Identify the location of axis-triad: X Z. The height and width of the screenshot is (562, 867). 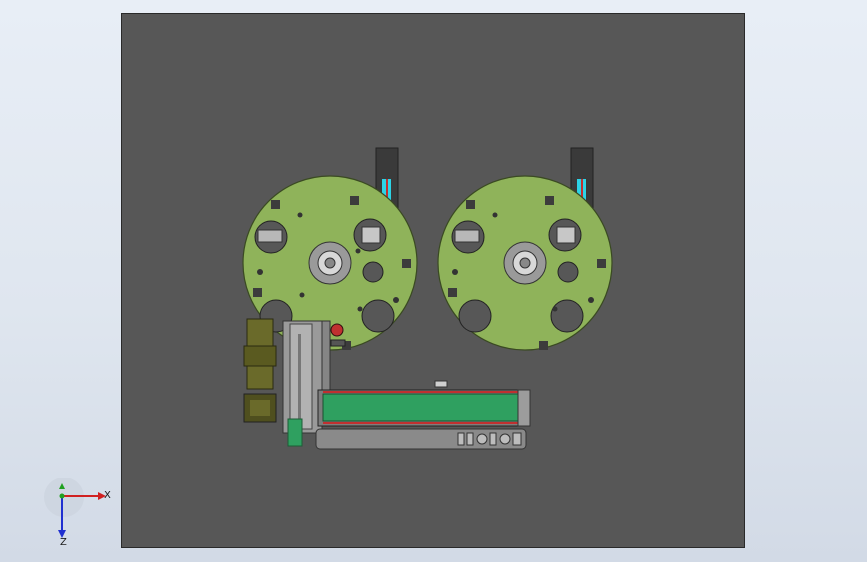
(85, 513).